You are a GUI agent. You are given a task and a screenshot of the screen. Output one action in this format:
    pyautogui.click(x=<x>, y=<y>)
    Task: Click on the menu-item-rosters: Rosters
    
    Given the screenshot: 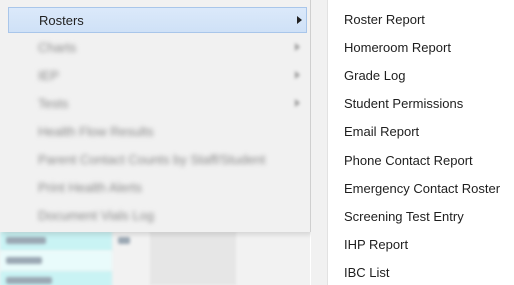 What is the action you would take?
    pyautogui.click(x=157, y=20)
    